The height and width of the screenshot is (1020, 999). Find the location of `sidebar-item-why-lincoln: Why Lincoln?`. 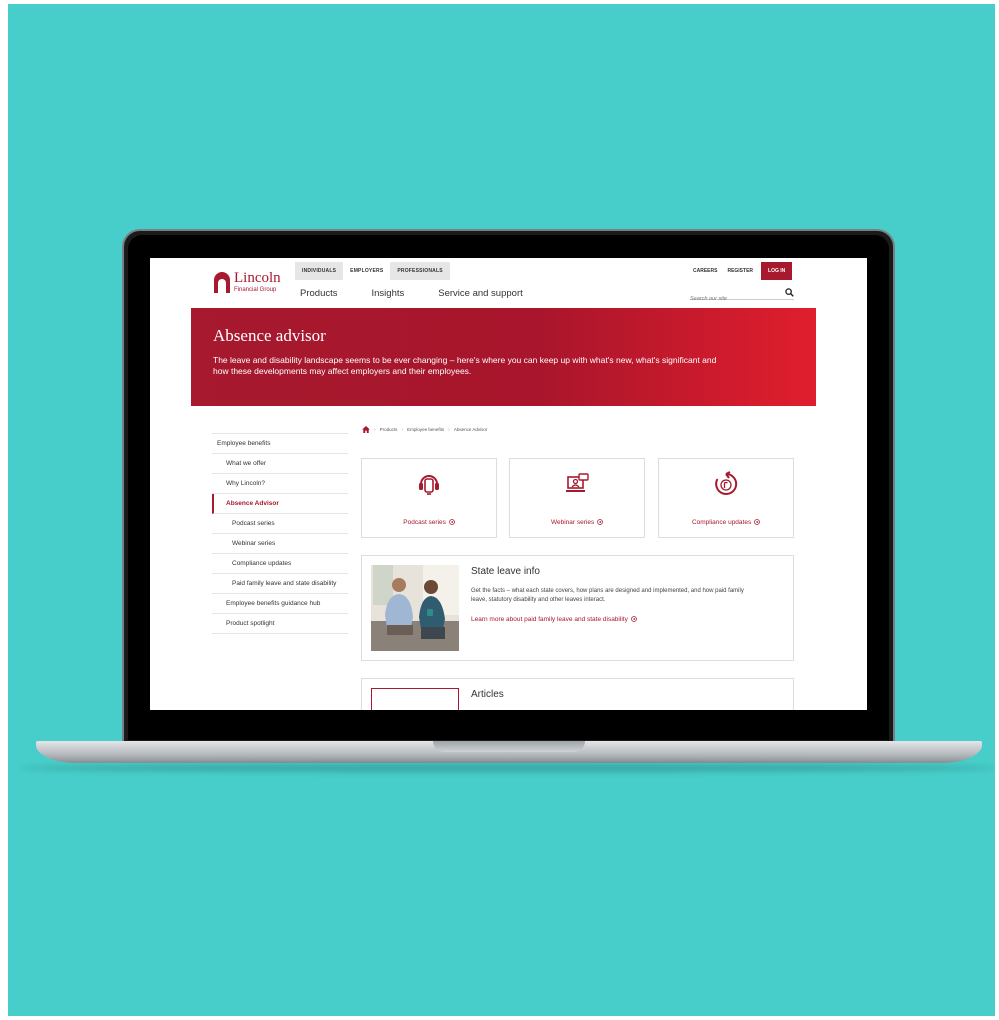

sidebar-item-why-lincoln: Why Lincoln? is located at coordinates (280, 484).